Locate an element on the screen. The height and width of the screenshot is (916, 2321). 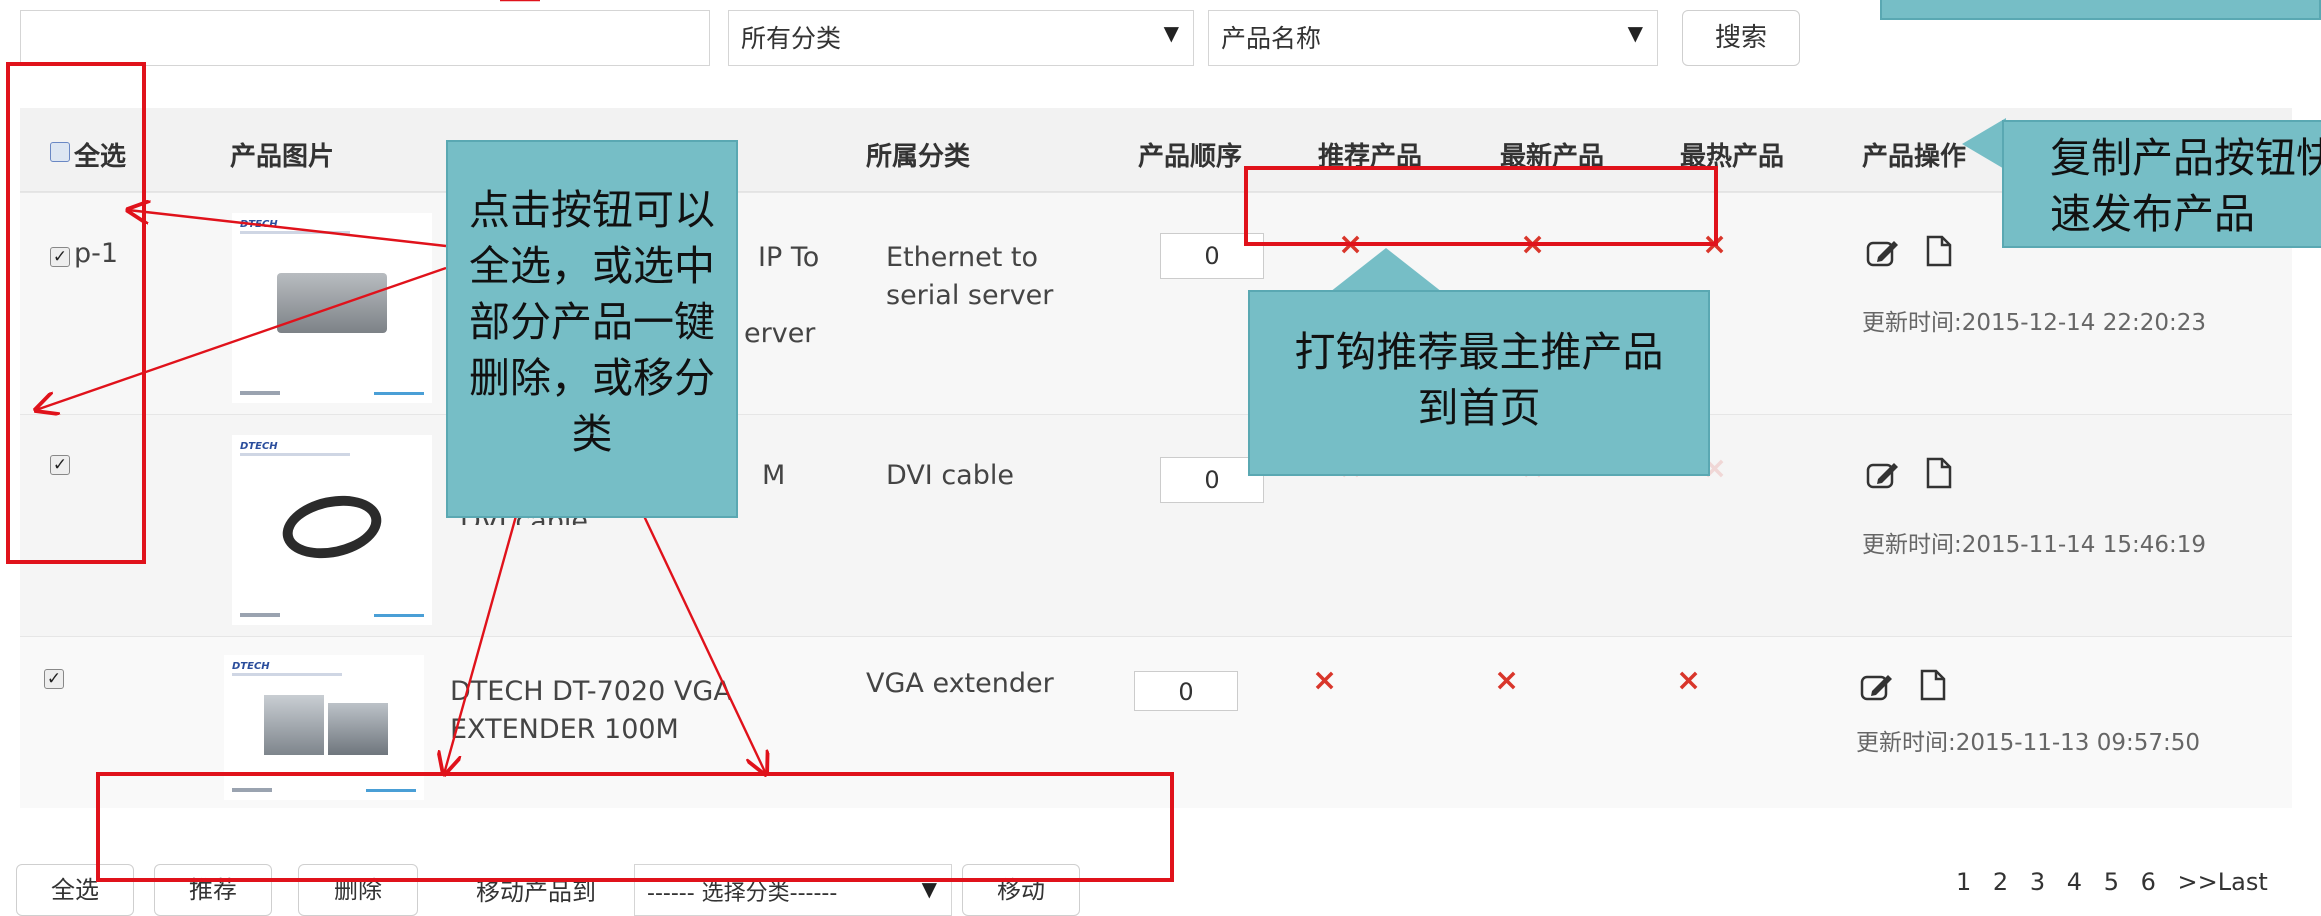
copy-callout-pointer is located at coordinates (1984, 144).